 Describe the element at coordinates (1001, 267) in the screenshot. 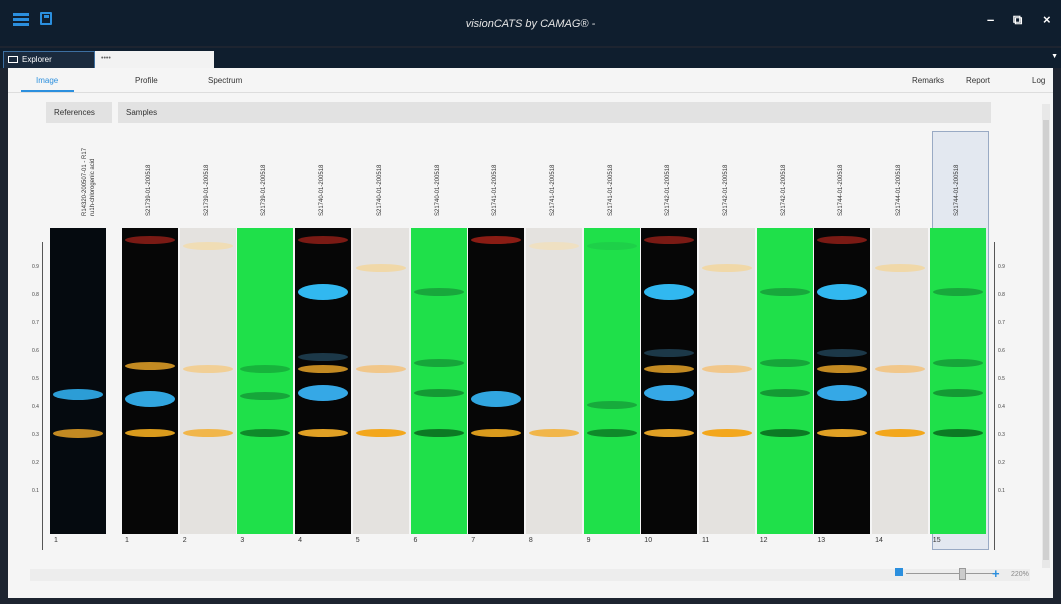

I see `axis-tick-label: 0.9` at that location.